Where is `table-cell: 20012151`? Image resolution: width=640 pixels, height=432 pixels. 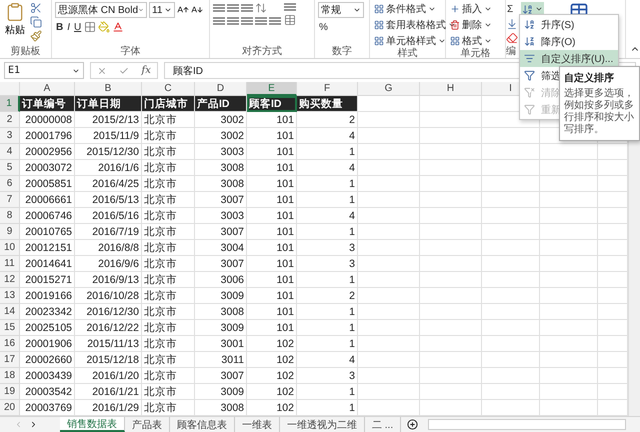
table-cell: 20012151 is located at coordinates (47, 248).